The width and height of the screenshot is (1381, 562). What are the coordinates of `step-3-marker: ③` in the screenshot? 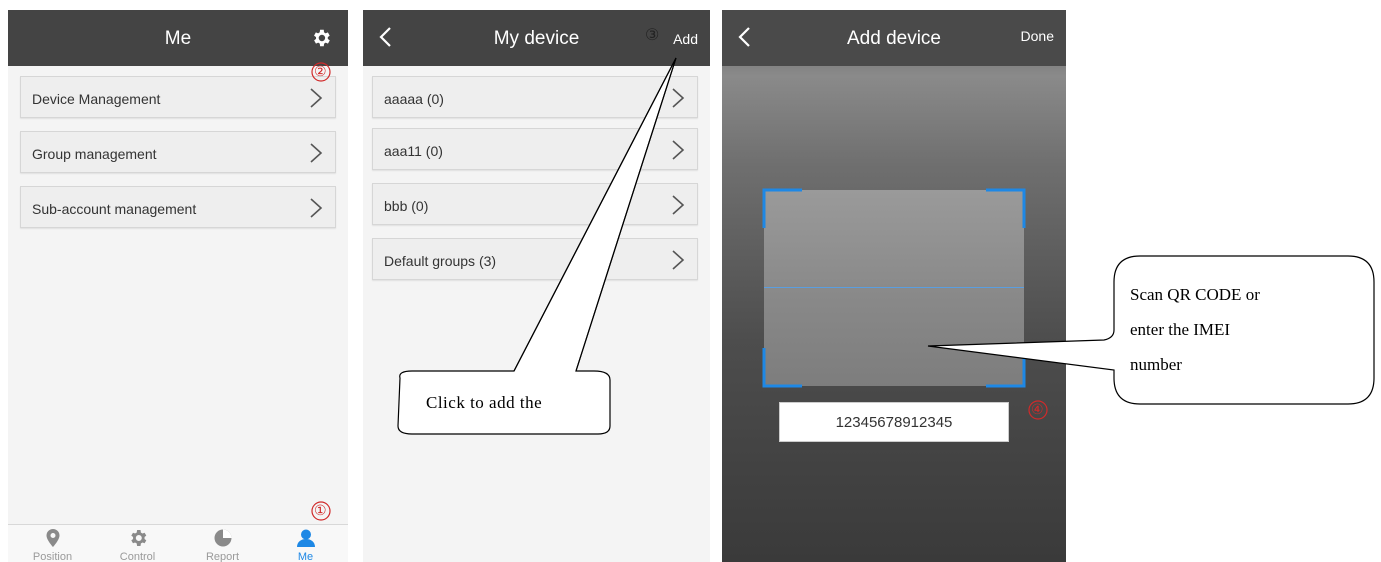 It's located at (652, 34).